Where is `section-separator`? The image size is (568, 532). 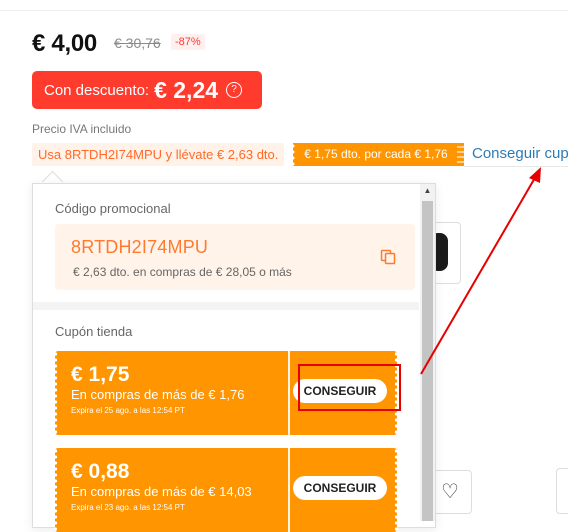
section-separator is located at coordinates (226, 306).